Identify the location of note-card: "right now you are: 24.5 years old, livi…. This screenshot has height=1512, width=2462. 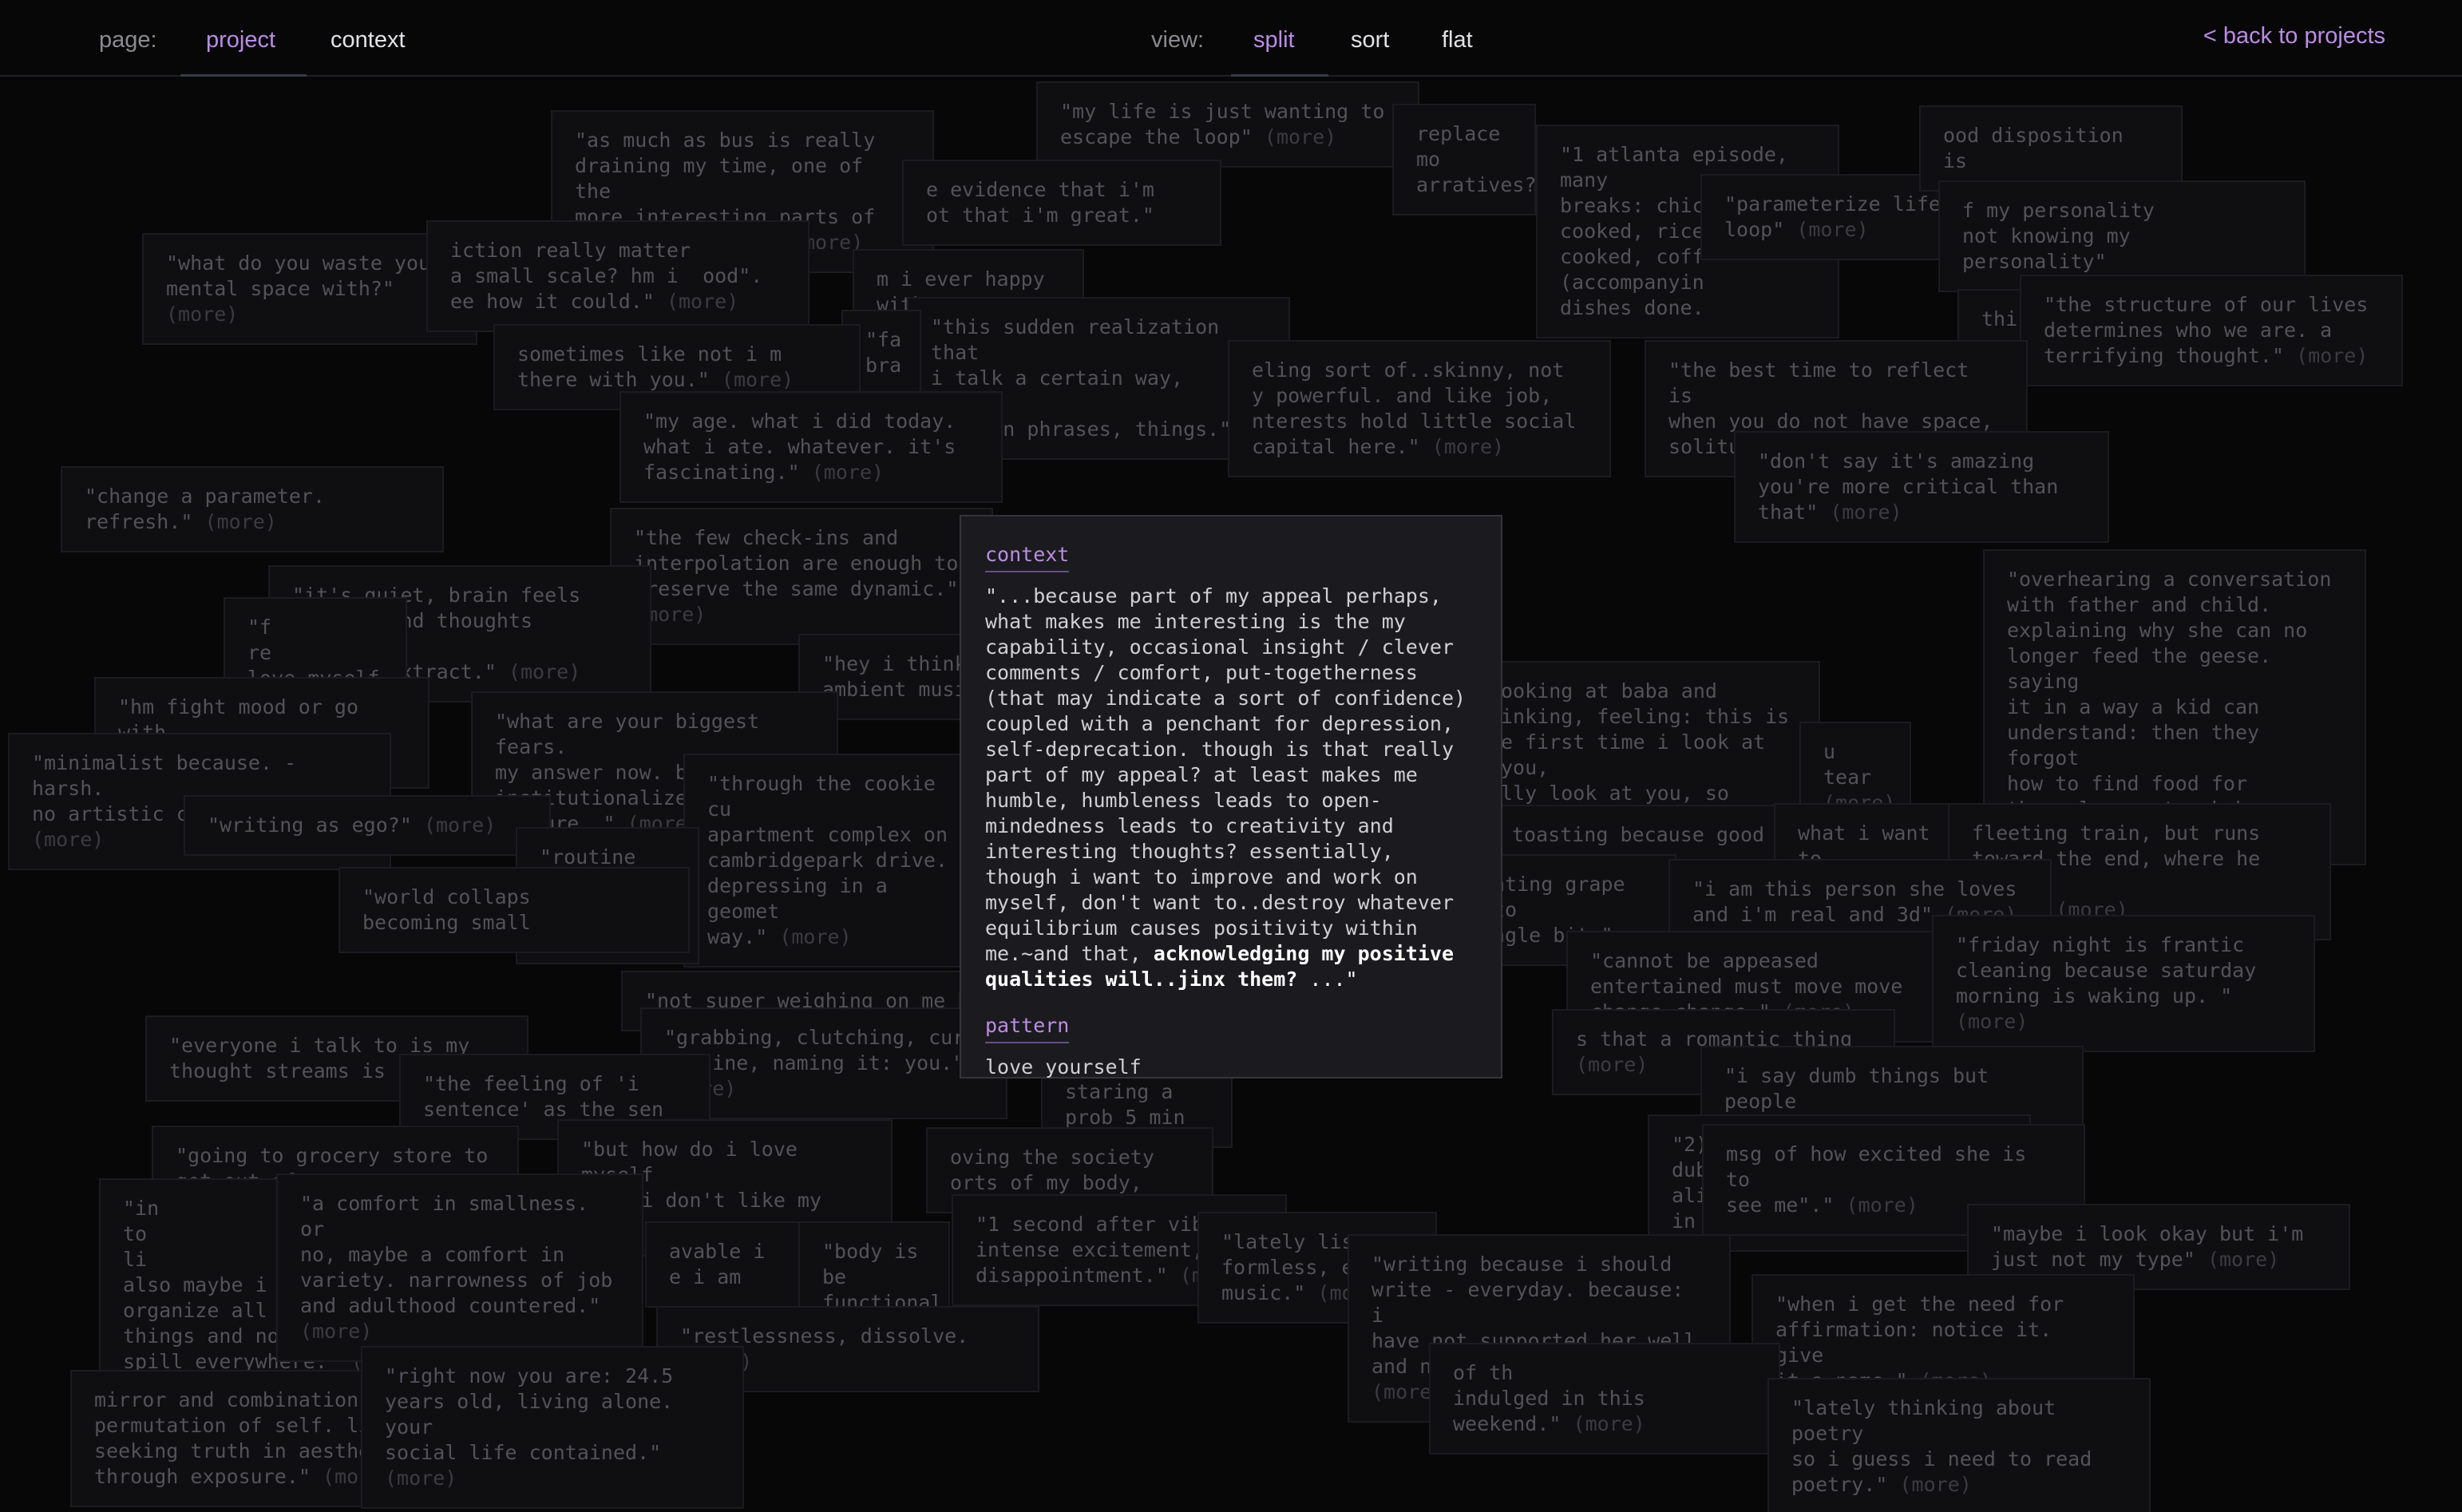
(552, 1427).